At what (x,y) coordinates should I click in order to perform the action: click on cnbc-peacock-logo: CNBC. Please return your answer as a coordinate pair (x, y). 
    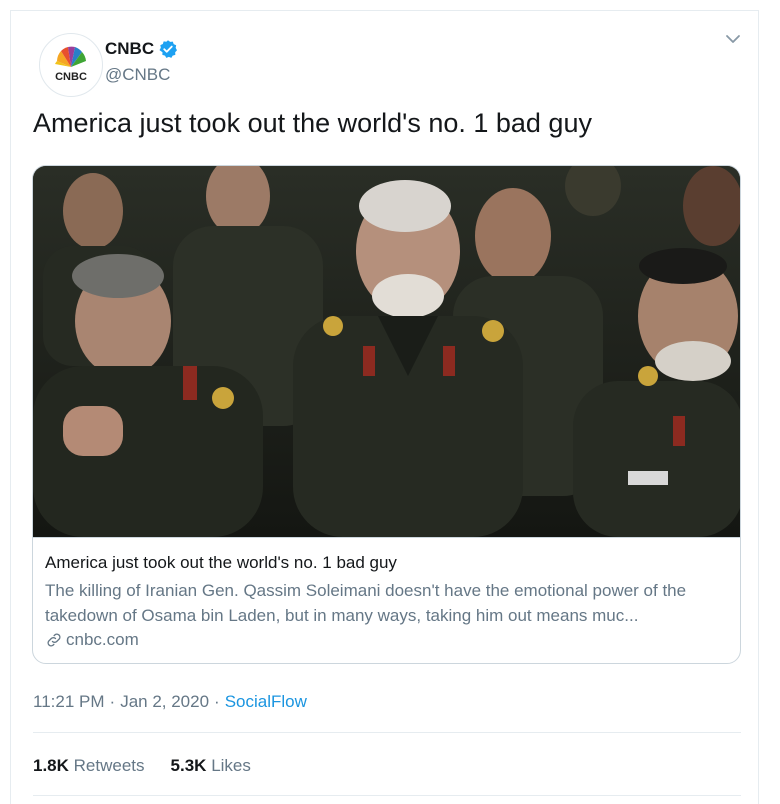
    Looking at the image, I should click on (71, 64).